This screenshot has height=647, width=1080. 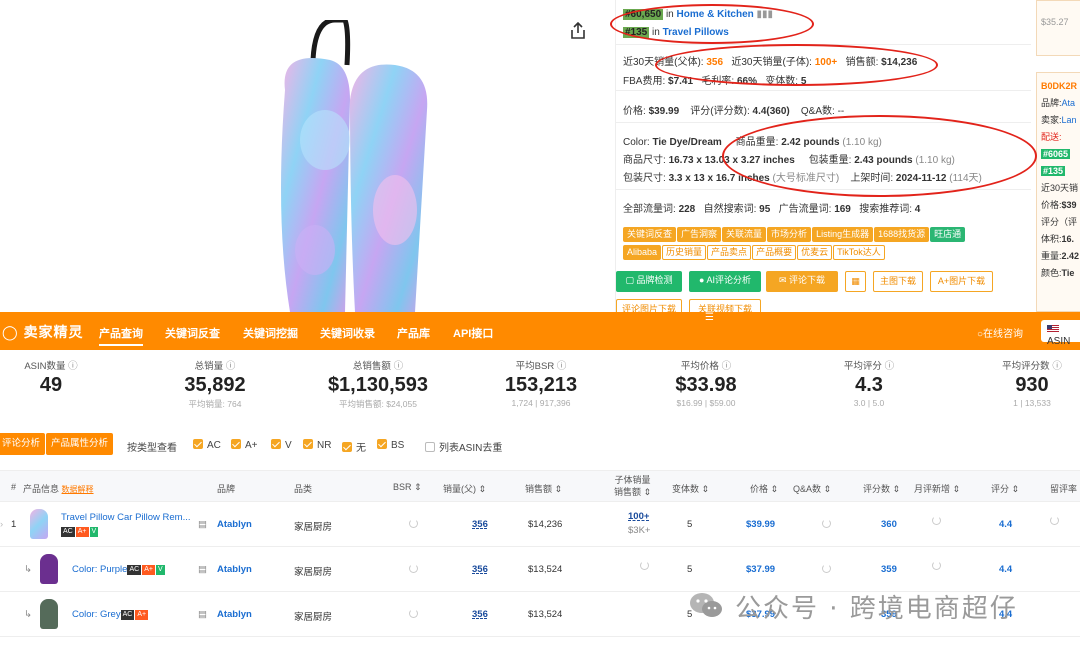 I want to click on wechat-icon, so click(x=706, y=605).